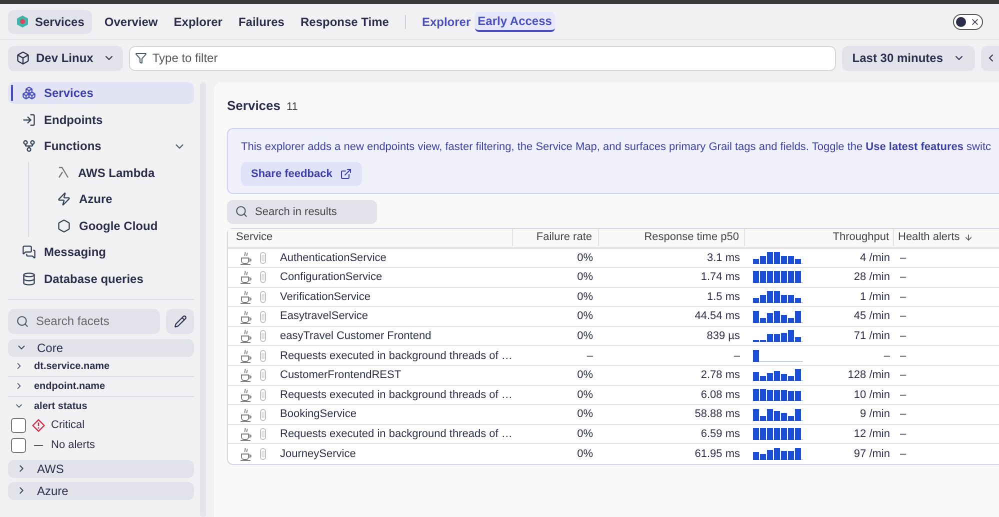  What do you see at coordinates (111, 225) in the screenshot?
I see `sidebar-item: Google Cloud` at bounding box center [111, 225].